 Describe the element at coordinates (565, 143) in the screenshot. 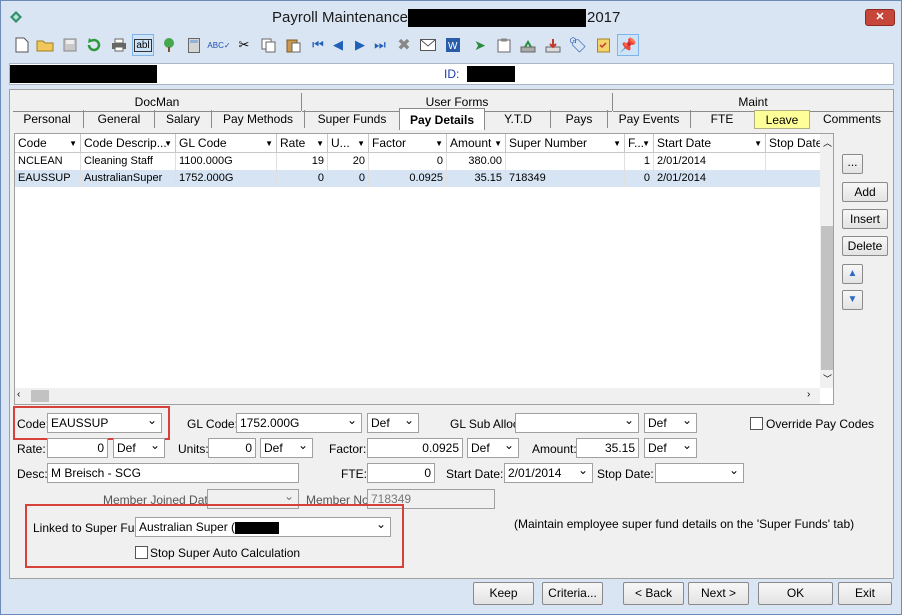

I see `column-header-super-number: Super Number ▼` at that location.